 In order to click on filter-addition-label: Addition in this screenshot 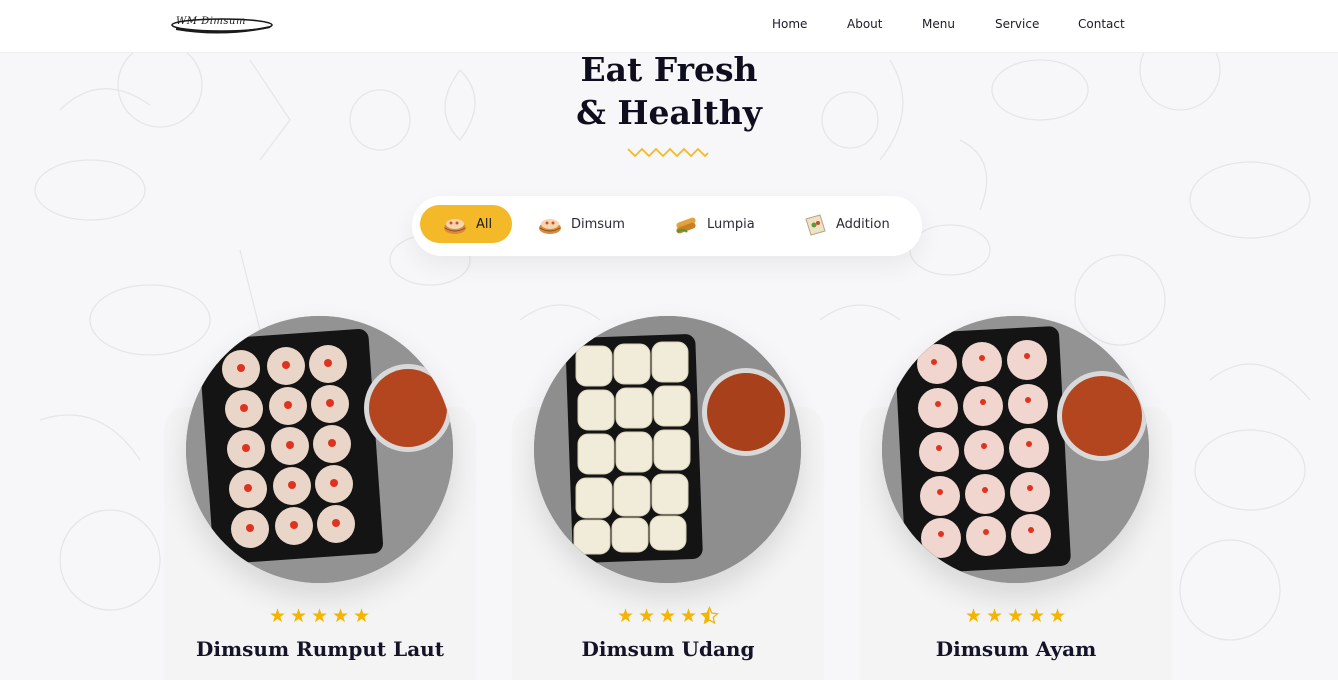, I will do `click(863, 224)`.